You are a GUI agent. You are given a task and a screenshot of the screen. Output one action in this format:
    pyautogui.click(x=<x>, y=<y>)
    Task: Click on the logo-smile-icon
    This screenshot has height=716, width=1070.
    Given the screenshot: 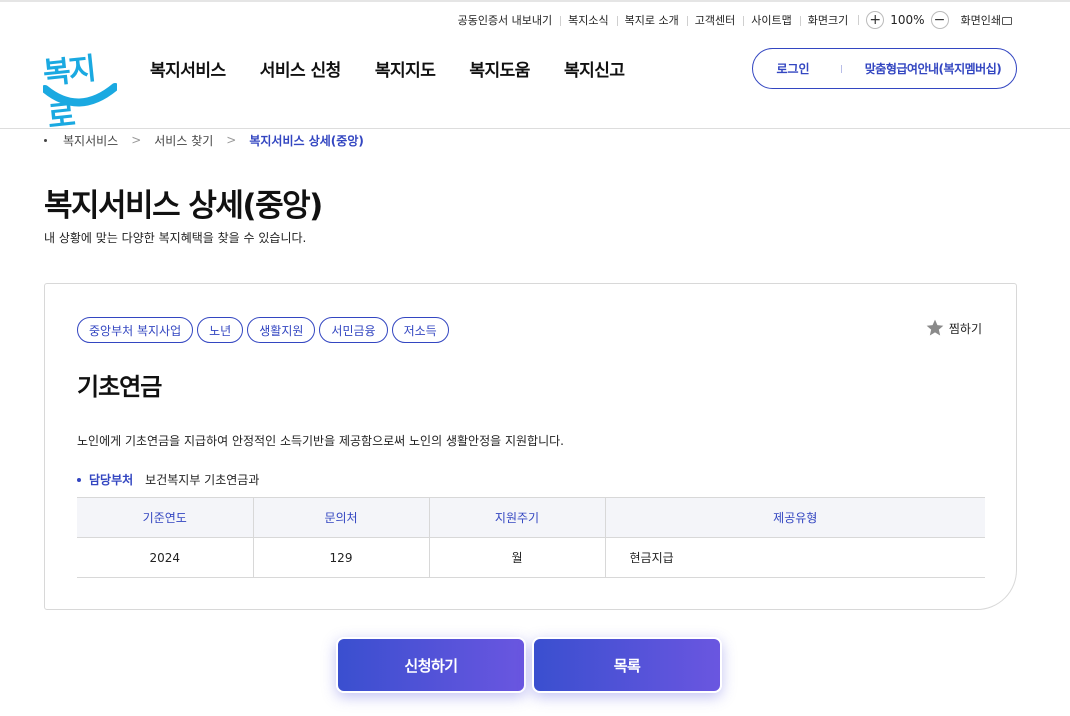 What is the action you would take?
    pyautogui.click(x=80, y=95)
    